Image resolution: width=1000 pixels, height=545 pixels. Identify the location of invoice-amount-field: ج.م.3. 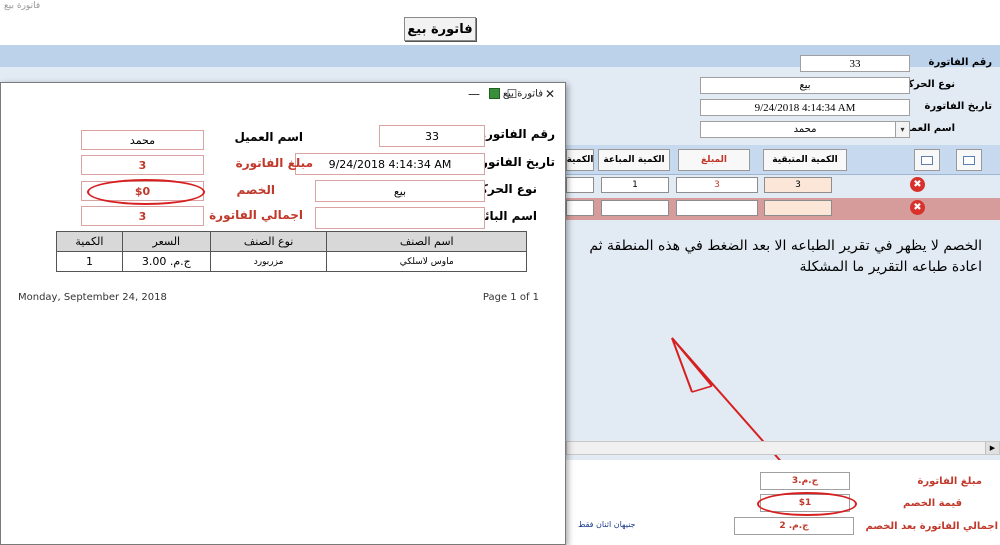
(805, 481).